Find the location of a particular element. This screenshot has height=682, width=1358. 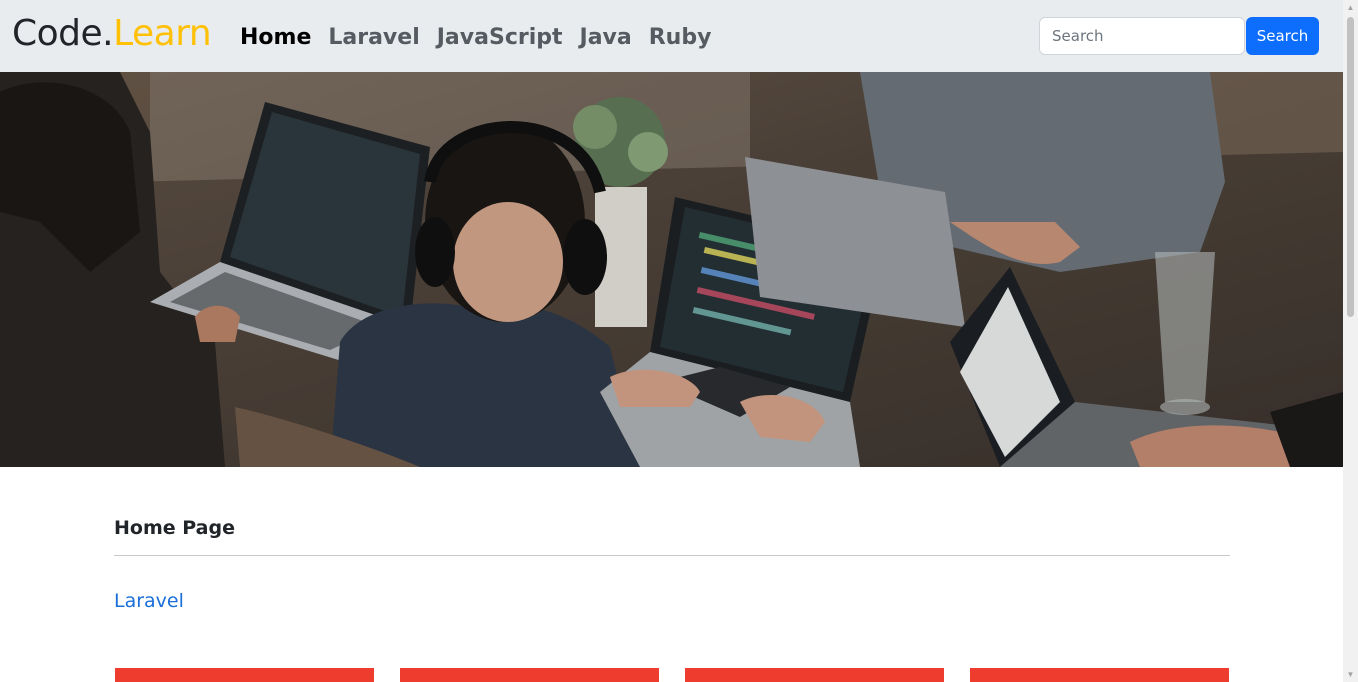

vertical-scrollbar: ▲ ▼ is located at coordinates (1350, 341).